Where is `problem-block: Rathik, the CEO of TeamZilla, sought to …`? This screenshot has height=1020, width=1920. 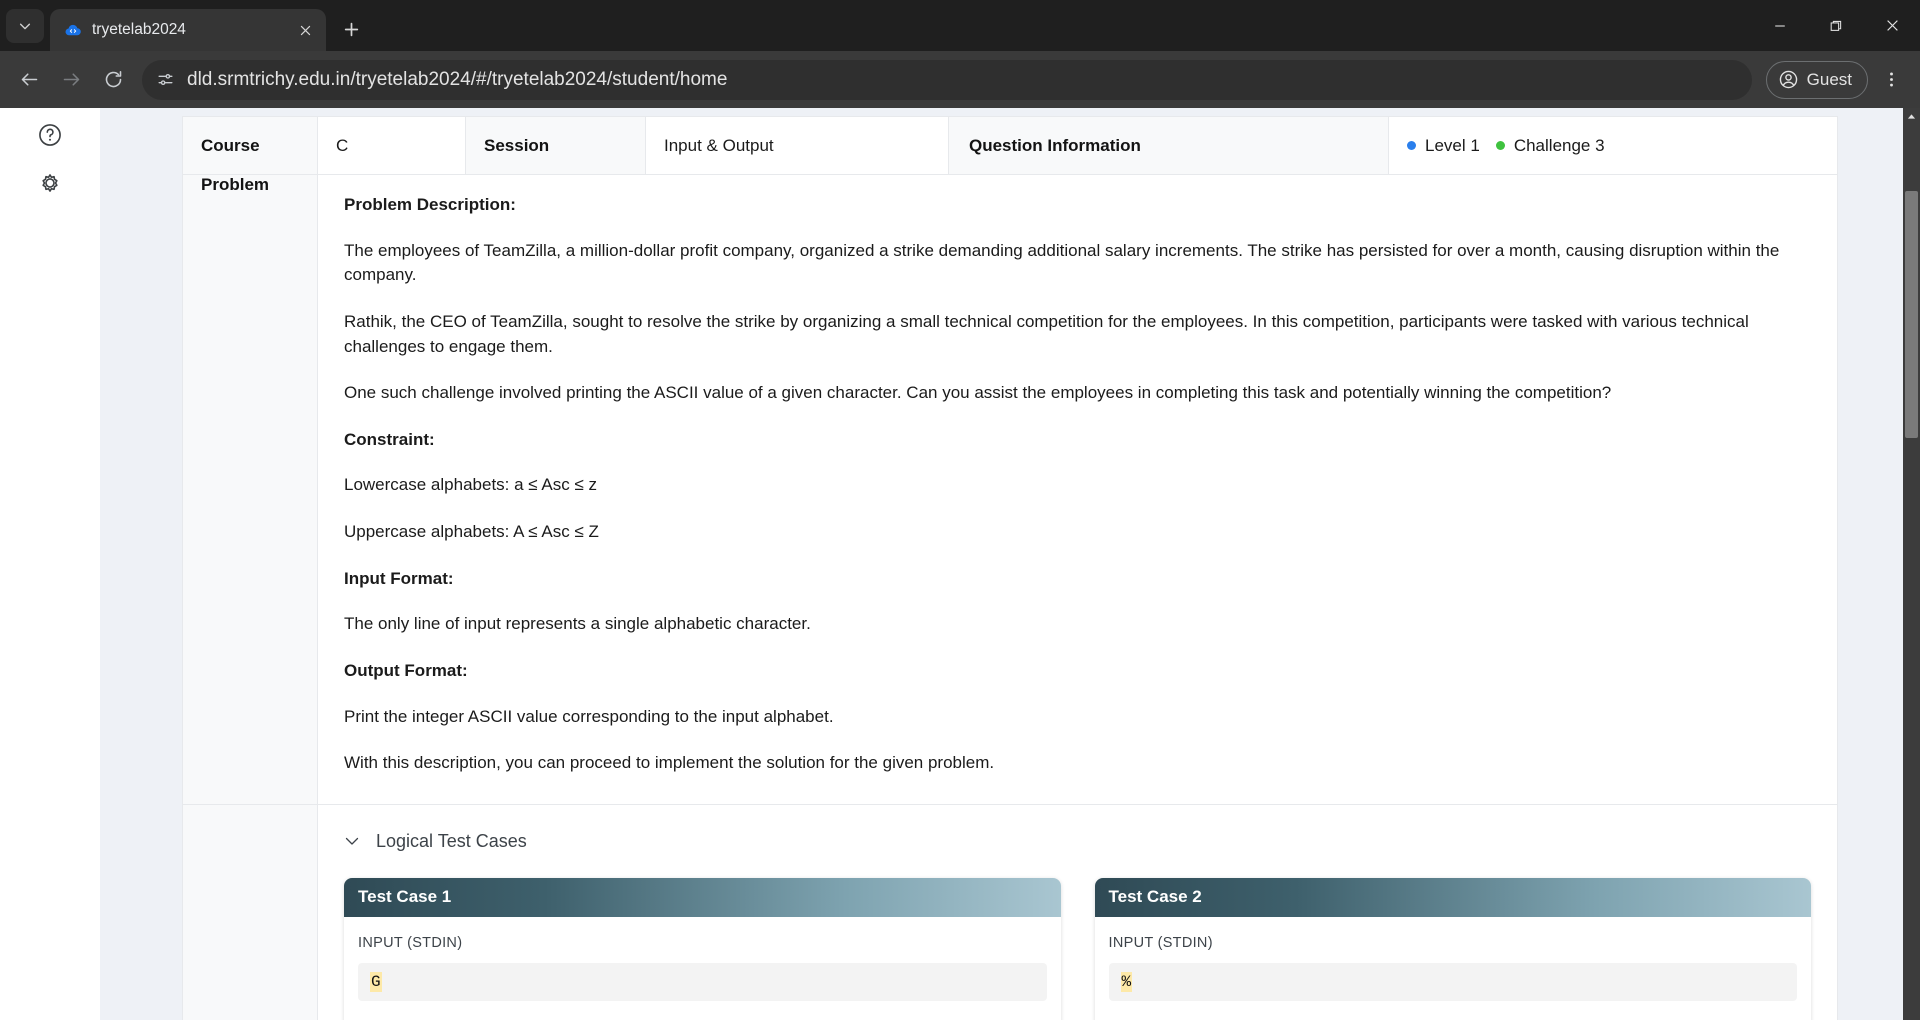
problem-block: Rathik, the CEO of TeamZilla, sought to … is located at coordinates (1046, 333).